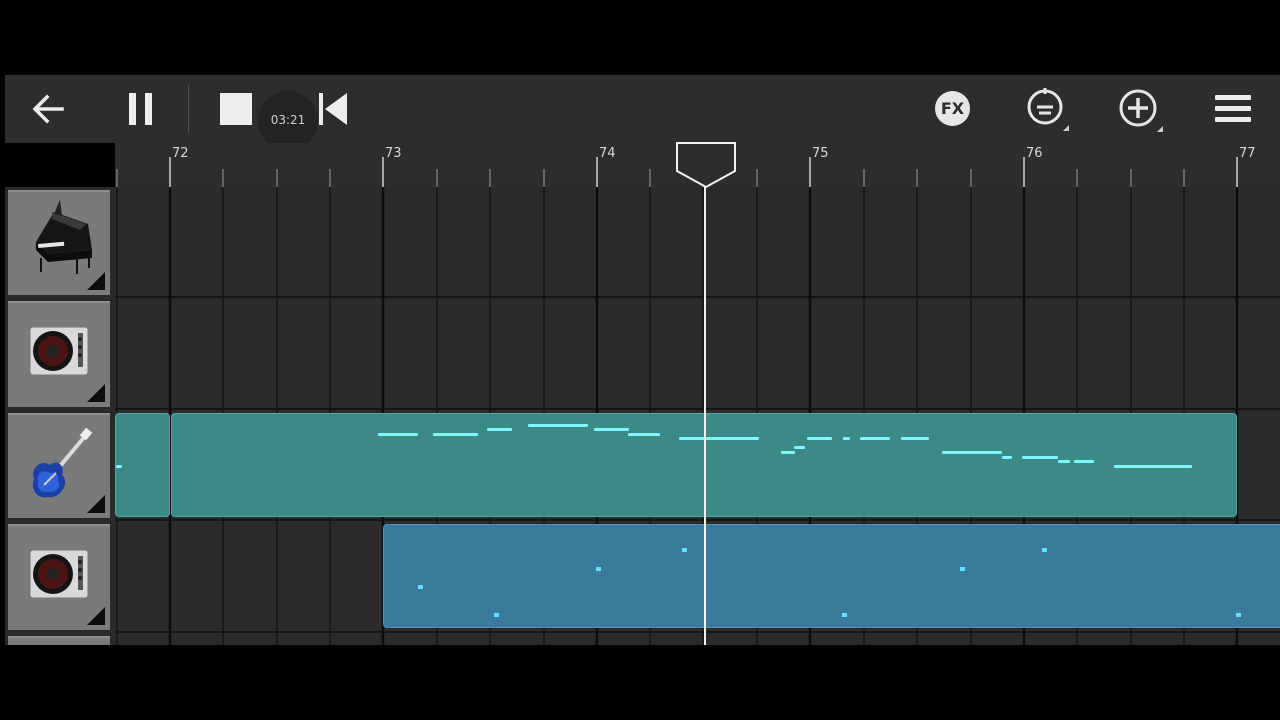 Image resolution: width=1280 pixels, height=720 pixels. What do you see at coordinates (60, 165) in the screenshot?
I see `ruler-corner` at bounding box center [60, 165].